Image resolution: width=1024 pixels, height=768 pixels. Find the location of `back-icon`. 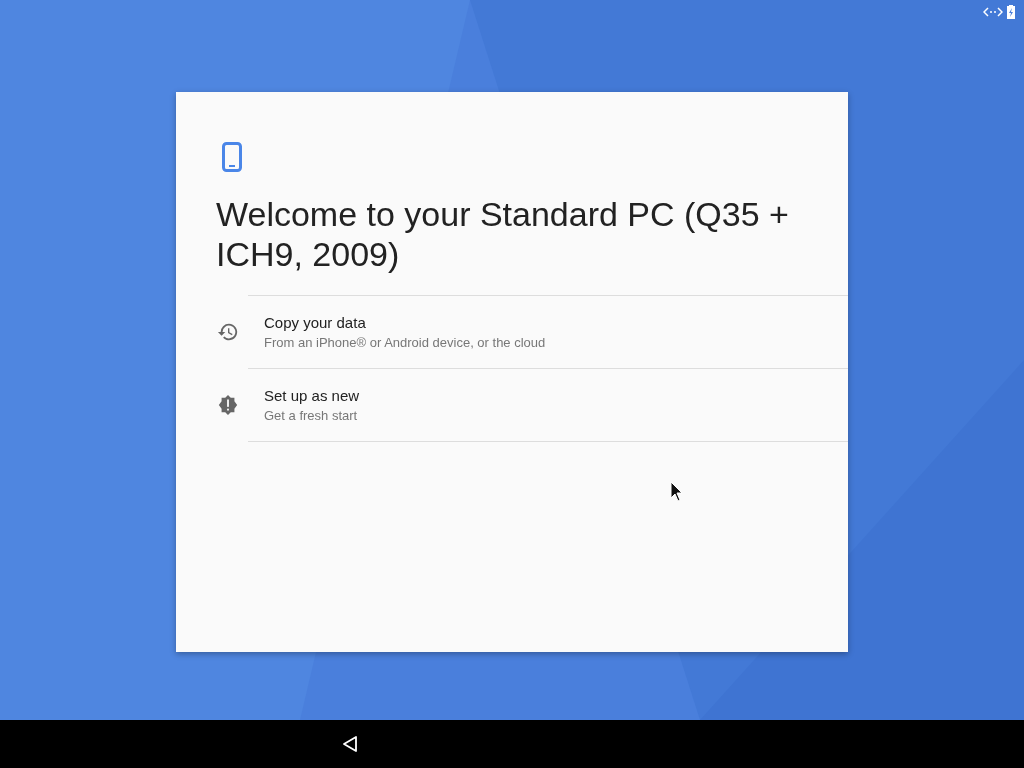

back-icon is located at coordinates (350, 744).